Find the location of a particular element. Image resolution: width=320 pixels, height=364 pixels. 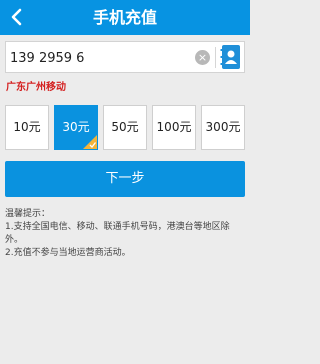

amount-label: 300元 is located at coordinates (223, 127).